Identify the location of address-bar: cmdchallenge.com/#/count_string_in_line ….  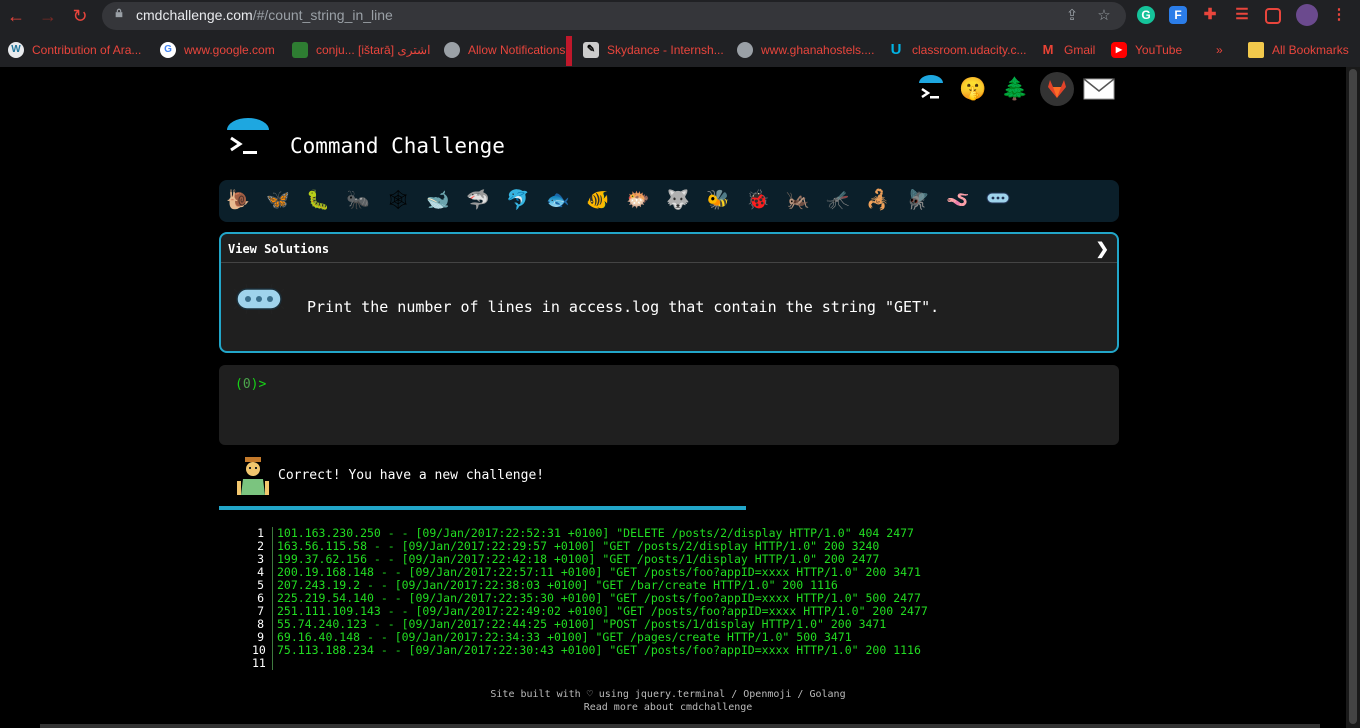
(614, 16).